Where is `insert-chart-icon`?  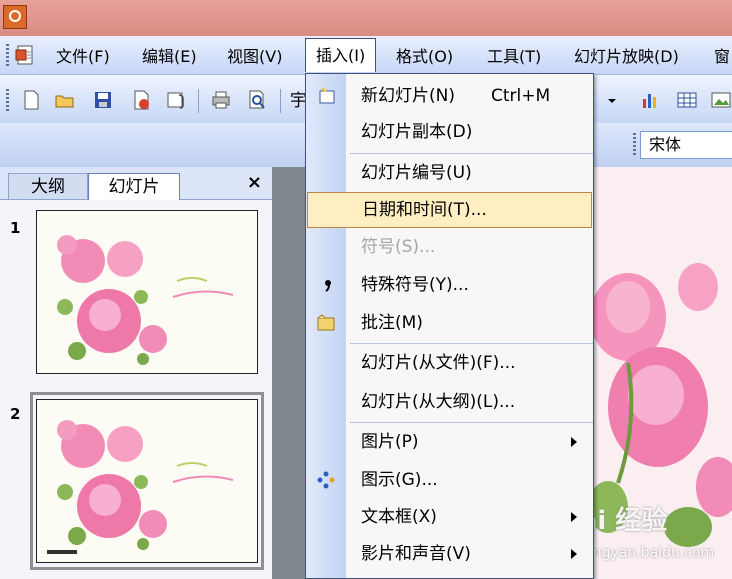 insert-chart-icon is located at coordinates (651, 100).